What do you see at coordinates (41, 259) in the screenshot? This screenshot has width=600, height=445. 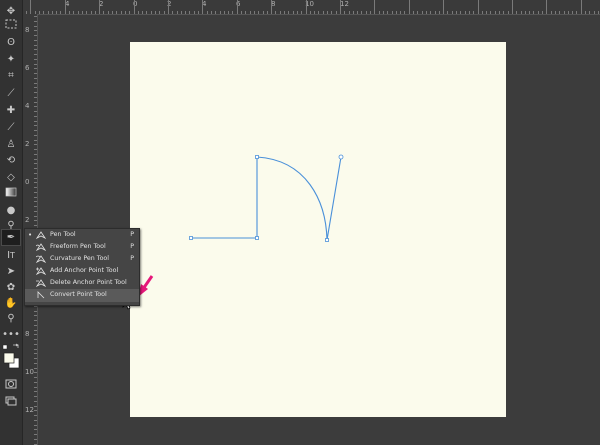 I see `curvature-pen-icon` at bounding box center [41, 259].